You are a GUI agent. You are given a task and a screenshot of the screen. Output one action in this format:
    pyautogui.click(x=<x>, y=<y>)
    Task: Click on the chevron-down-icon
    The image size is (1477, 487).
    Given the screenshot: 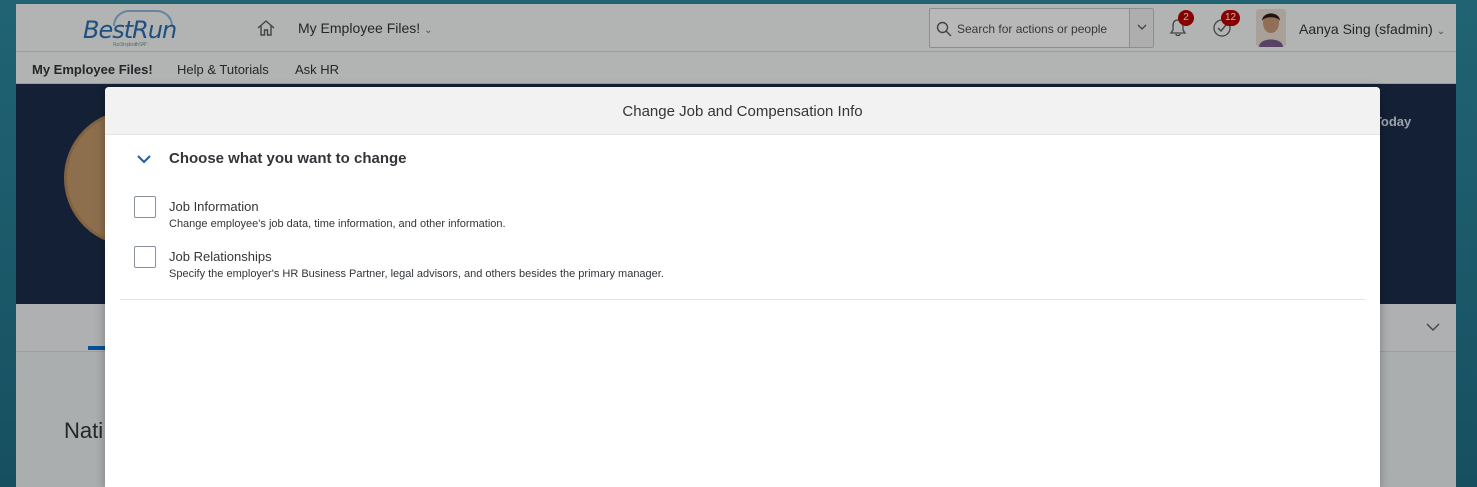 What is the action you would take?
    pyautogui.click(x=144, y=159)
    